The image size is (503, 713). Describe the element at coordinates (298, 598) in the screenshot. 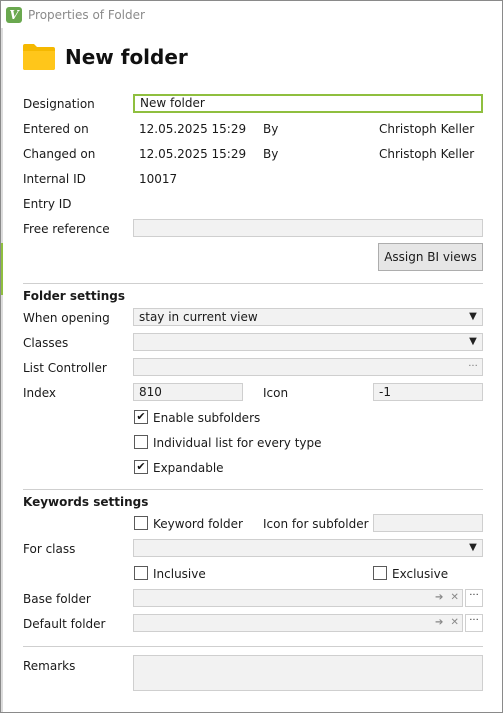

I see `base-folder-input` at that location.